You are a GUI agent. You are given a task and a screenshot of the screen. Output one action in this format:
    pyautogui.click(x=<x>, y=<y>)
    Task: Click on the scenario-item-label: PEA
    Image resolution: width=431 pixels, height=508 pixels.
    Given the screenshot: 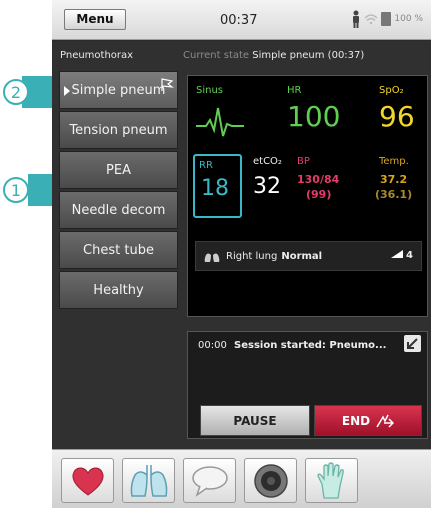 What is the action you would take?
    pyautogui.click(x=118, y=170)
    